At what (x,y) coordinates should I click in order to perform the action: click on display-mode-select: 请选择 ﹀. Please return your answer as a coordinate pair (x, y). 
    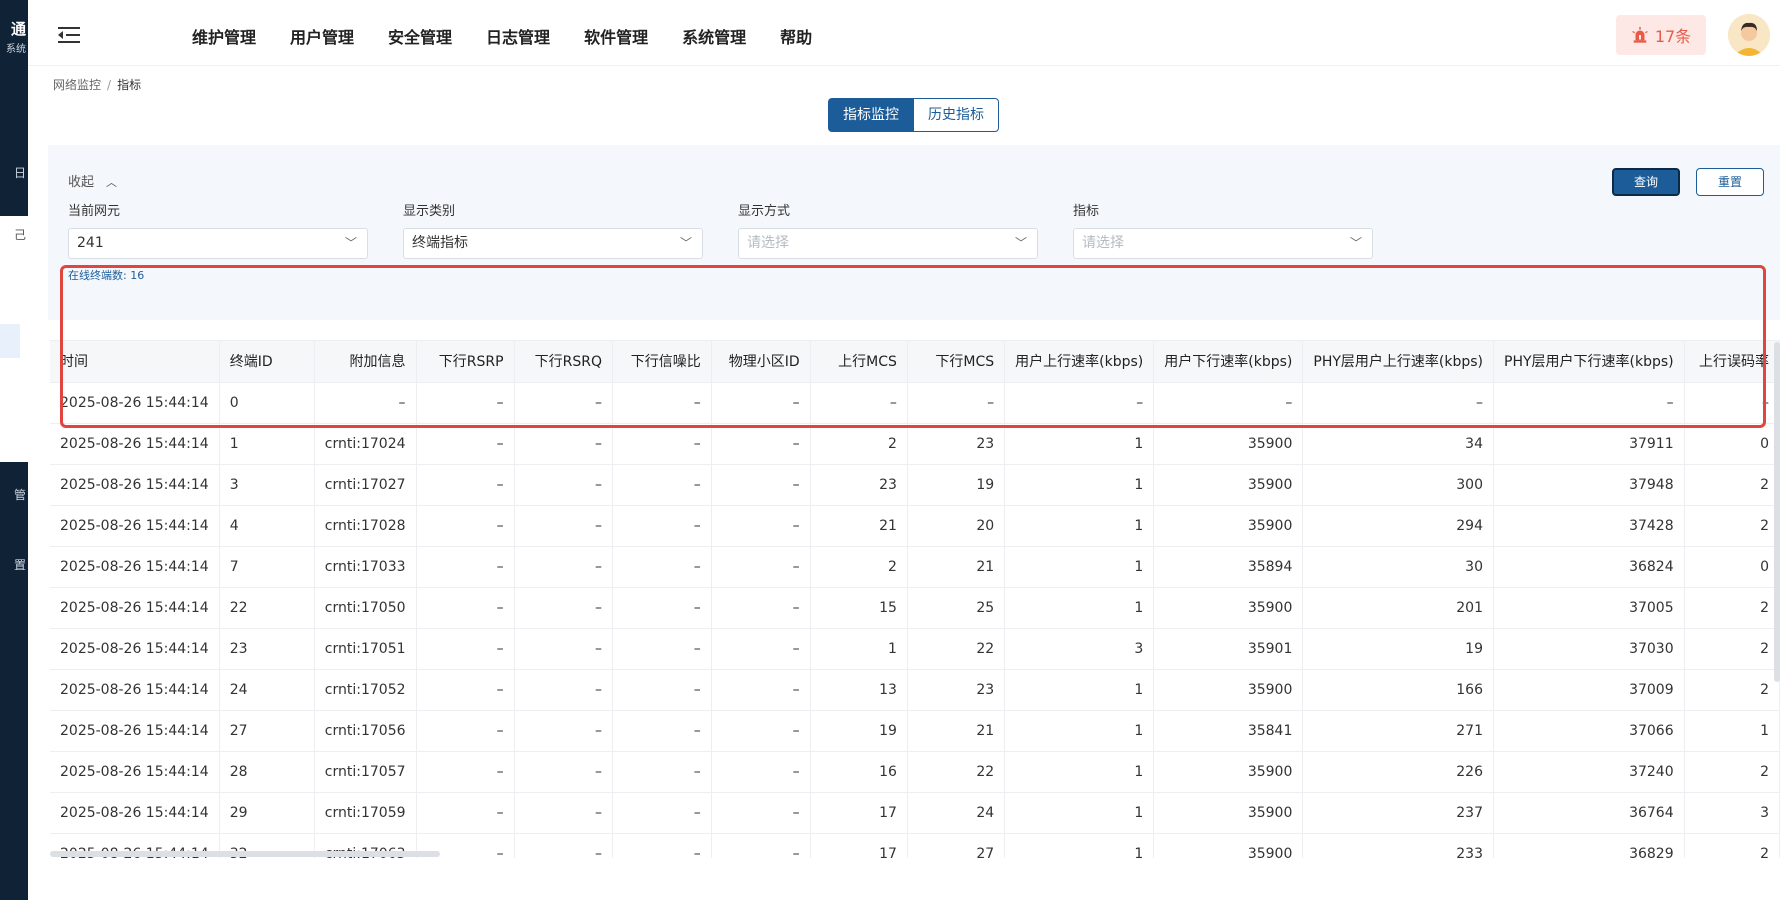
    Looking at the image, I should click on (888, 243).